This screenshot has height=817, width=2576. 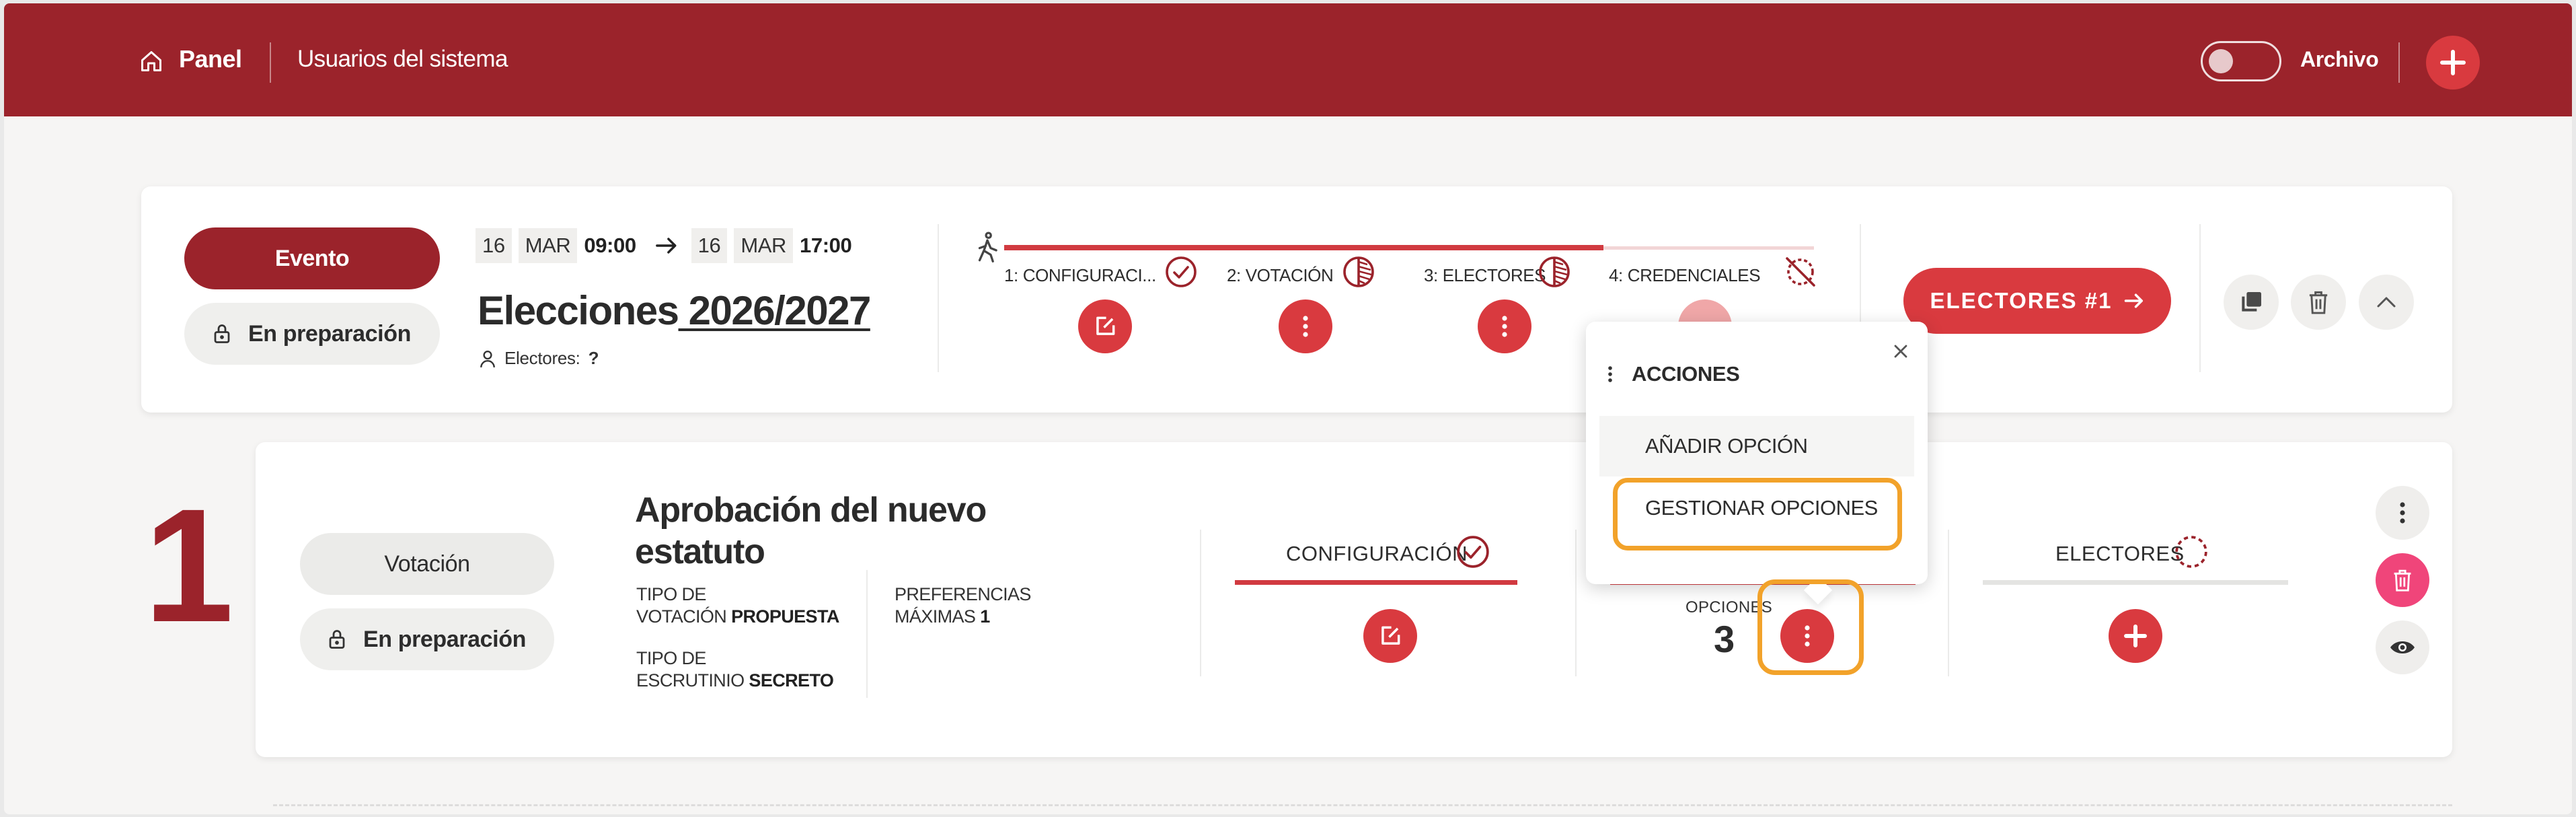 I want to click on event-date-range: 16 MAR 09:00 16 MAR 17:00, so click(x=664, y=246).